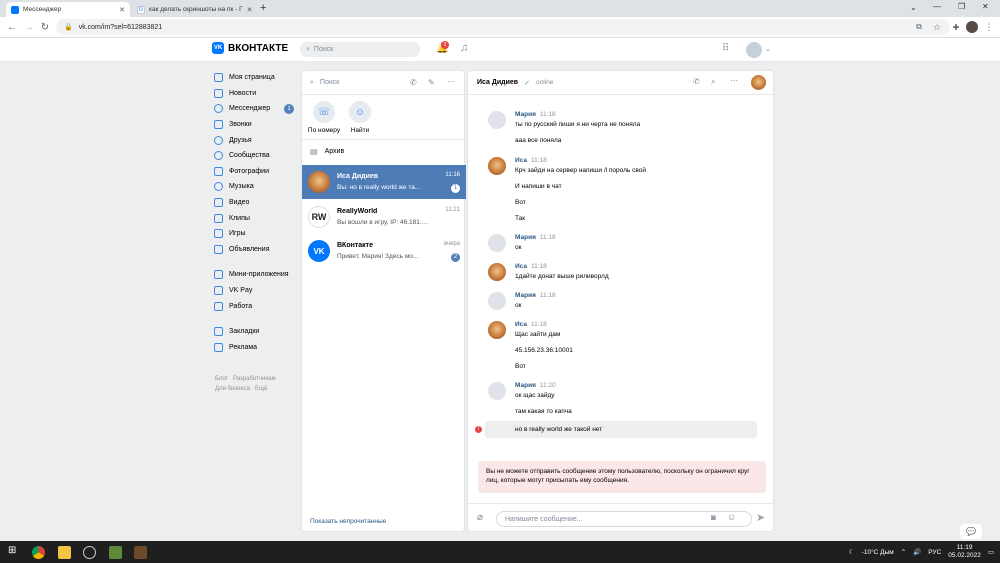  I want to click on menu-item-clips: Клипы, so click(257, 218).